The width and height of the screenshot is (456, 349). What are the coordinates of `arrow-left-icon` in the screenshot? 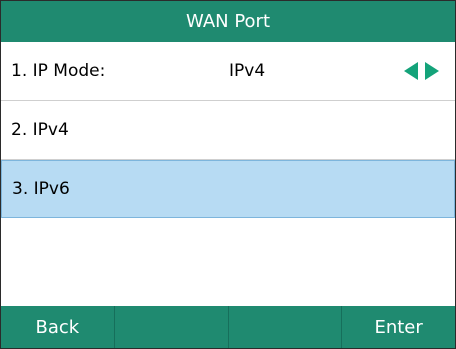 It's located at (411, 71).